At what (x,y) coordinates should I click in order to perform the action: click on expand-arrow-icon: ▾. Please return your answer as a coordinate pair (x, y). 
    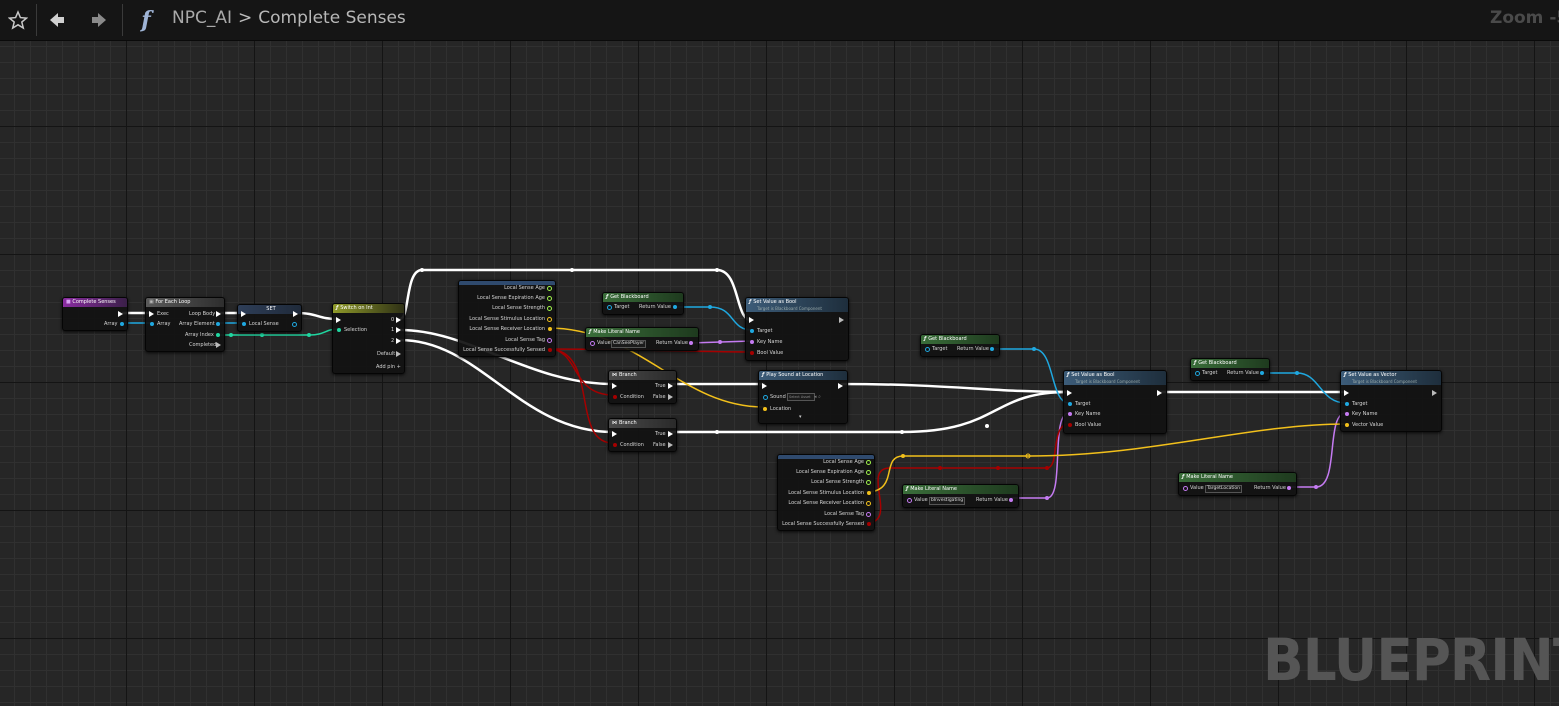
    Looking at the image, I should click on (800, 417).